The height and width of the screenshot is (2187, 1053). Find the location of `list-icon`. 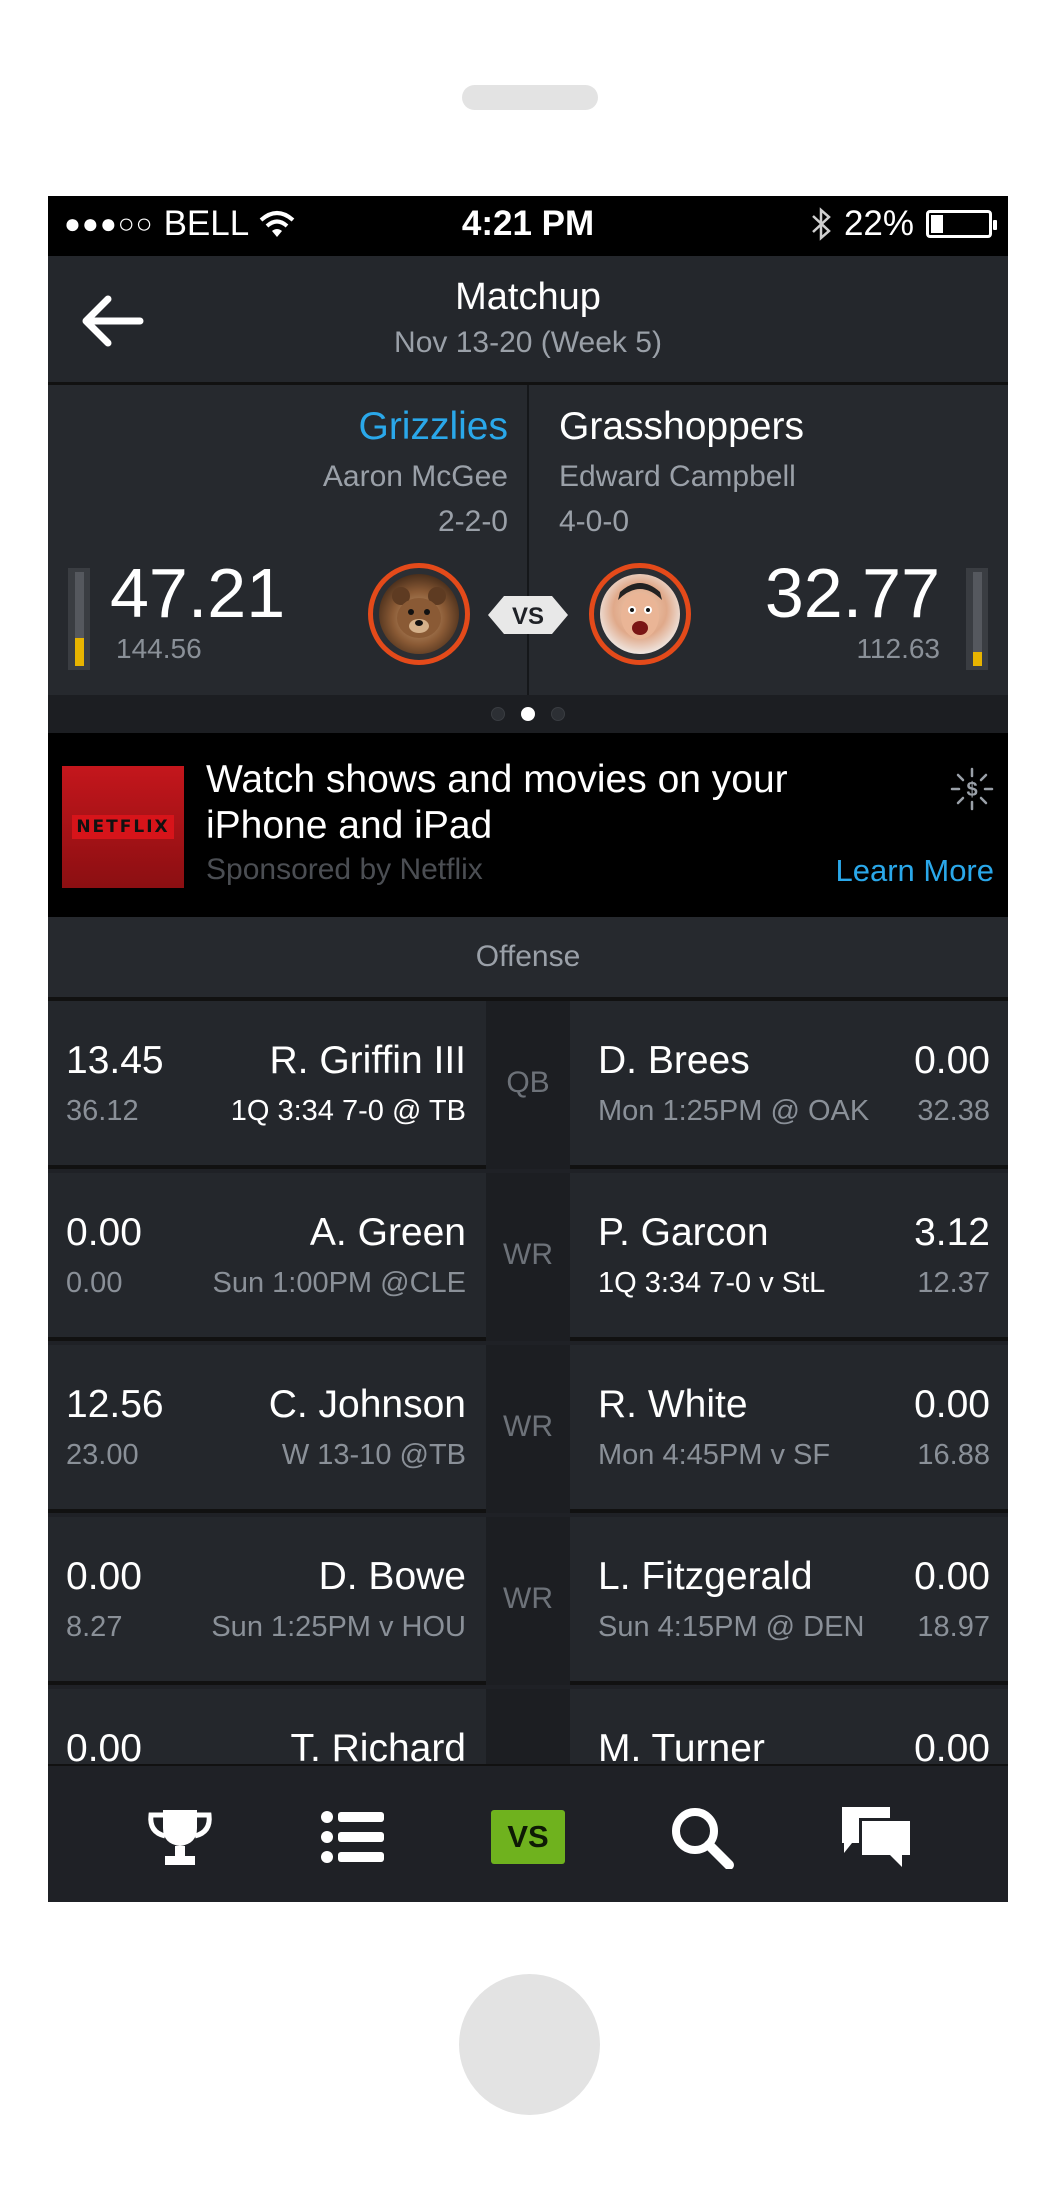

list-icon is located at coordinates (352, 1837).